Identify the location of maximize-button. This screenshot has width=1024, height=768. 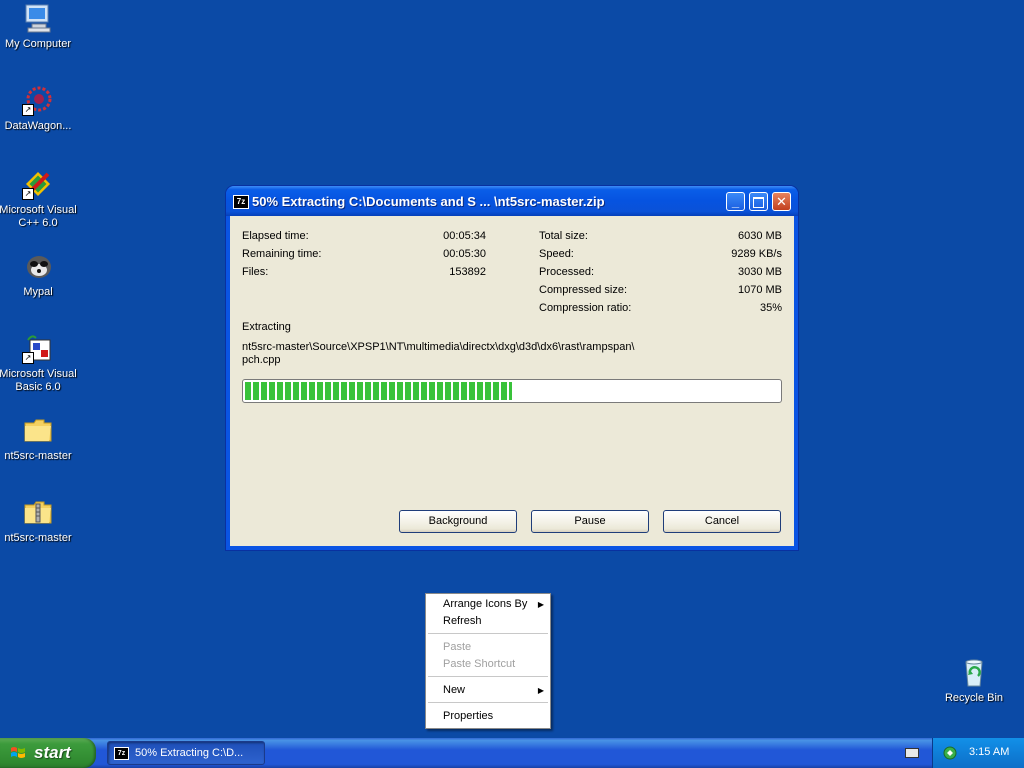
(758, 201).